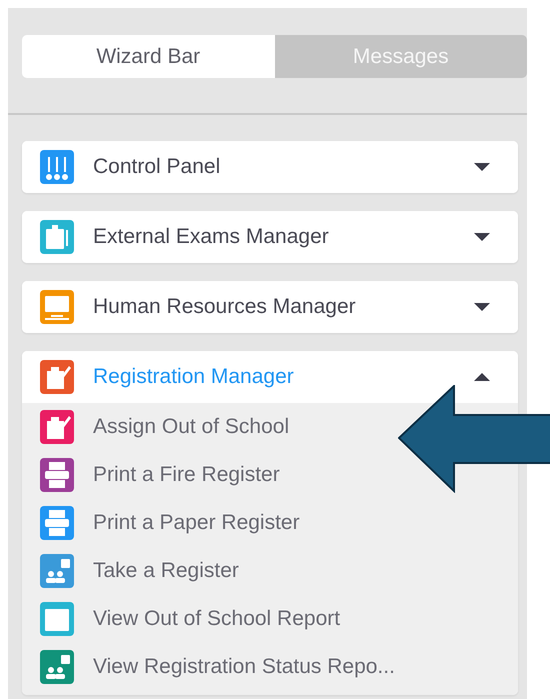 Image resolution: width=550 pixels, height=699 pixels. What do you see at coordinates (148, 56) in the screenshot?
I see `tab: Wizard Bar` at bounding box center [148, 56].